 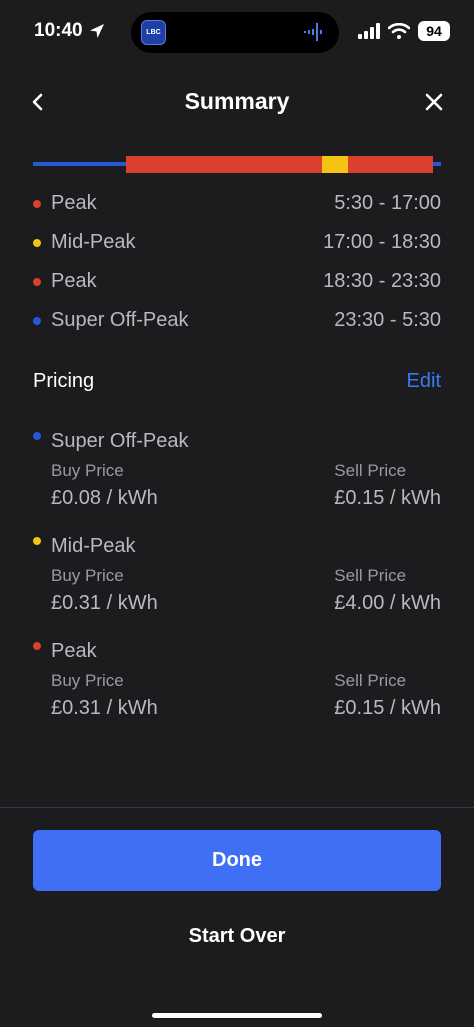 I want to click on pricing-title: Pricing, so click(x=64, y=381).